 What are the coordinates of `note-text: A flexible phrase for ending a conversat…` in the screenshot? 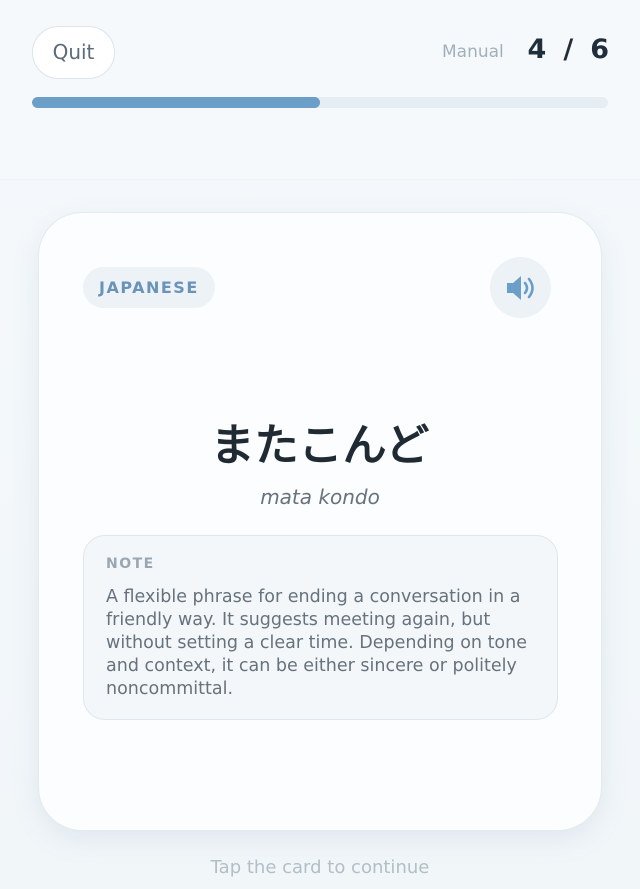 It's located at (316, 643).